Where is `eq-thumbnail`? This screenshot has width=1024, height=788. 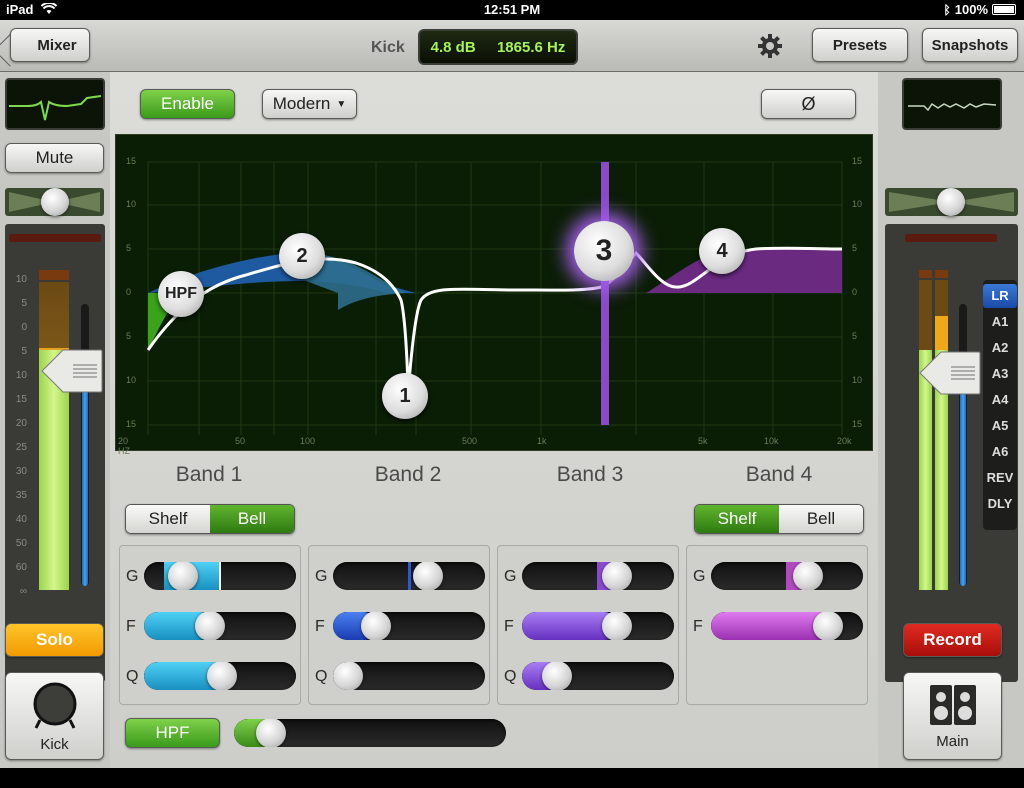 eq-thumbnail is located at coordinates (55, 104).